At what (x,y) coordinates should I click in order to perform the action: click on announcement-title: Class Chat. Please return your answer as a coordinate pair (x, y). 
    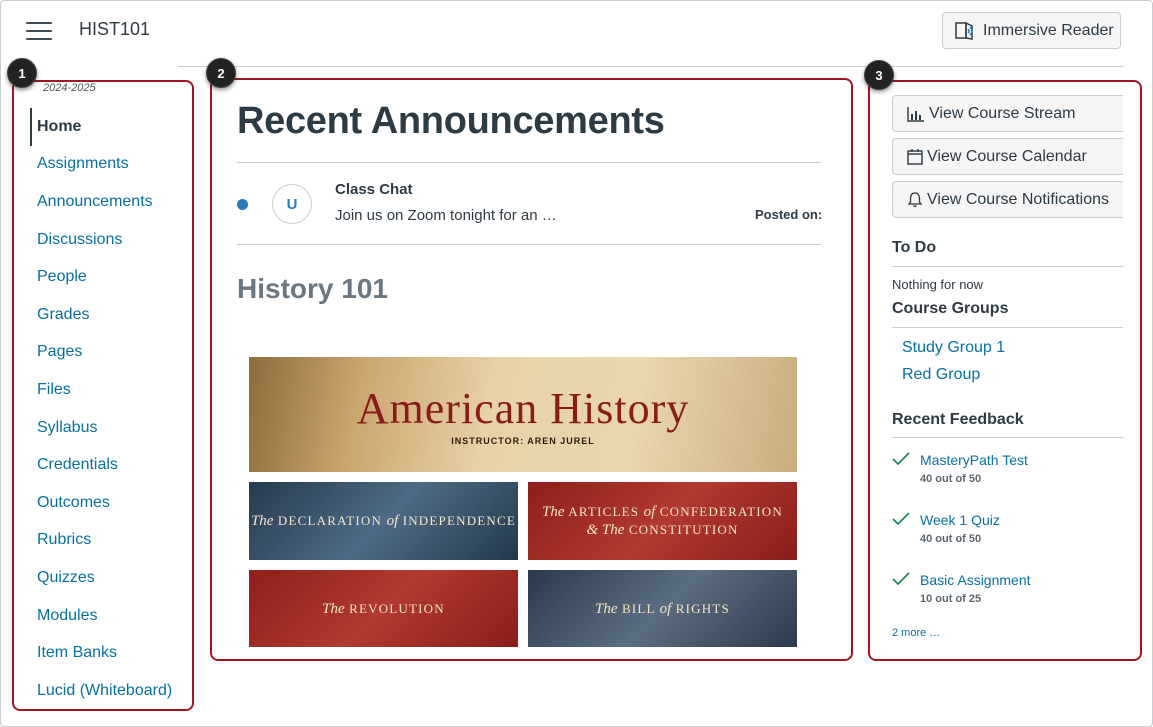
    Looking at the image, I should click on (374, 189).